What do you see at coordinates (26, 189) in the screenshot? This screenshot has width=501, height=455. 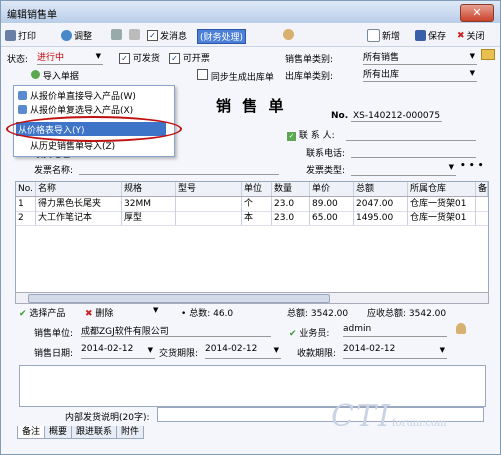 I see `column-header: No.` at bounding box center [26, 189].